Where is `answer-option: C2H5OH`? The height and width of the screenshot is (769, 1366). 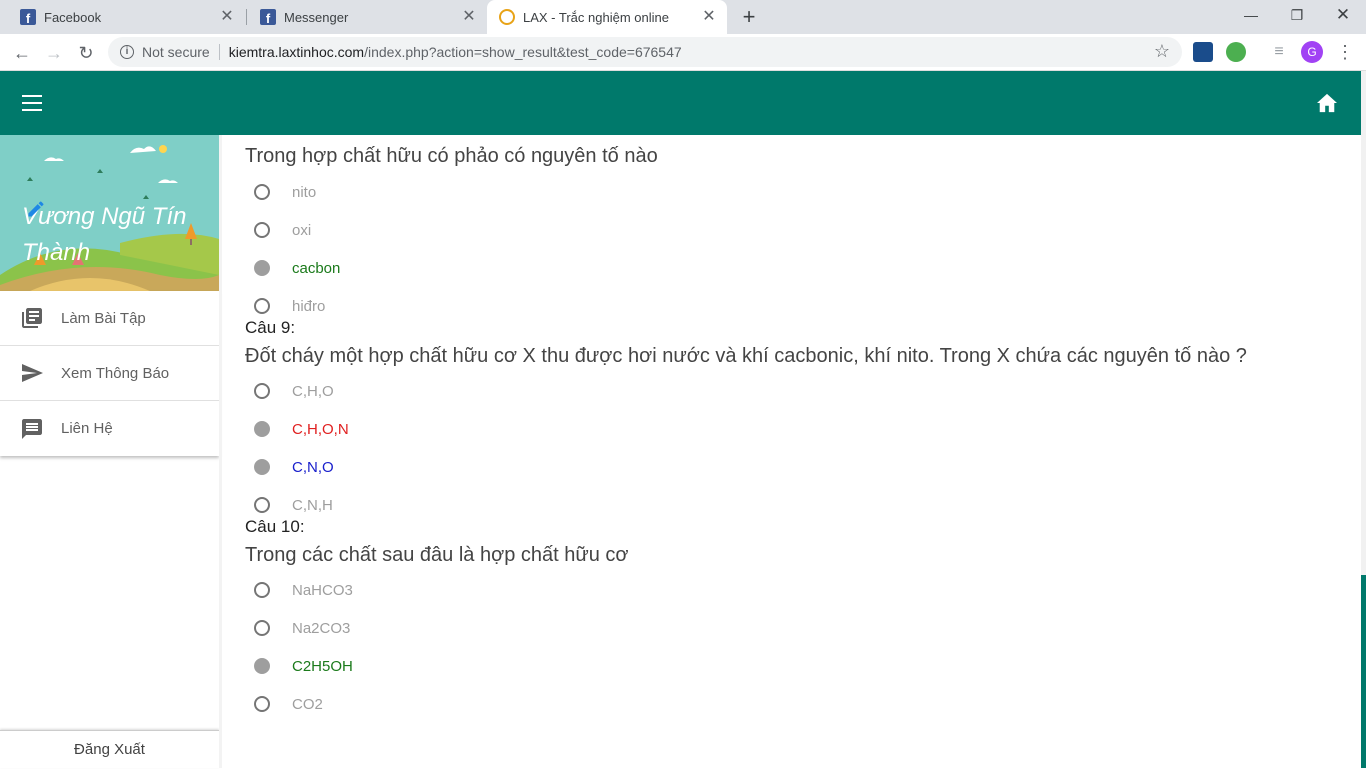 answer-option: C2H5OH is located at coordinates (795, 666).